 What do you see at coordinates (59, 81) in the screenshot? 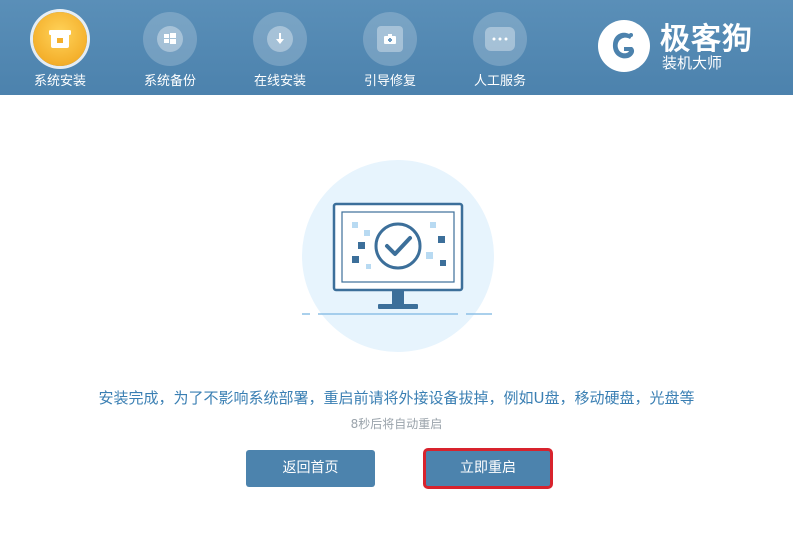
I see `nav-label-system-install: 系统安装` at bounding box center [59, 81].